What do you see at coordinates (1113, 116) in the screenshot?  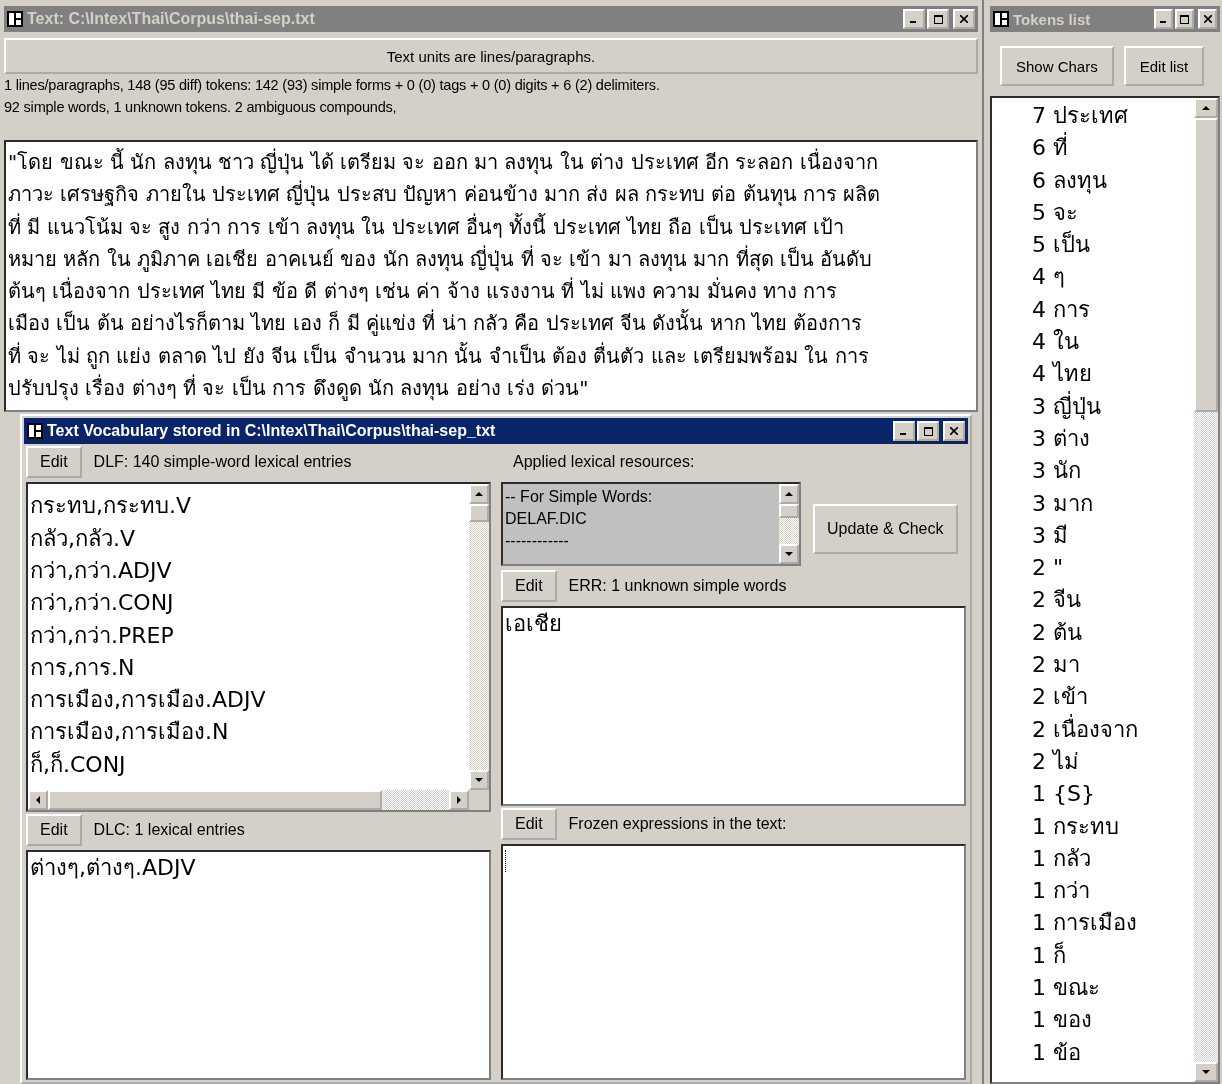 I see `token-item: 7 ประเทศ` at bounding box center [1113, 116].